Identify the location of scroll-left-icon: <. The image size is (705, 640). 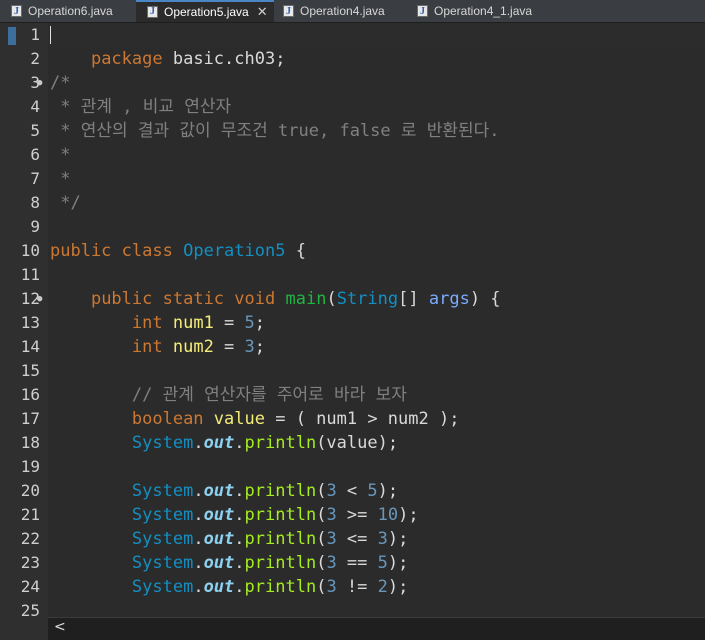
(60, 627).